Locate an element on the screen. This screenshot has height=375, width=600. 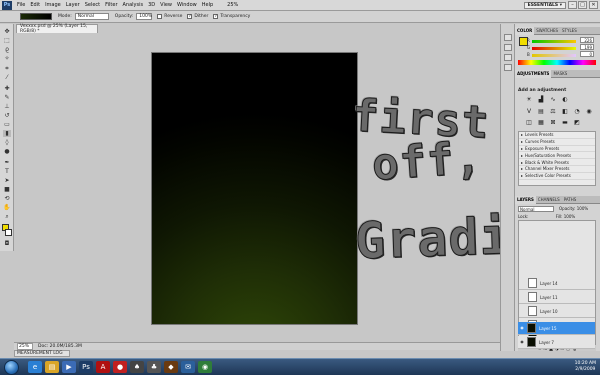
measurement-log-tab: MEASUREMENT LOG is located at coordinates (42, 353).